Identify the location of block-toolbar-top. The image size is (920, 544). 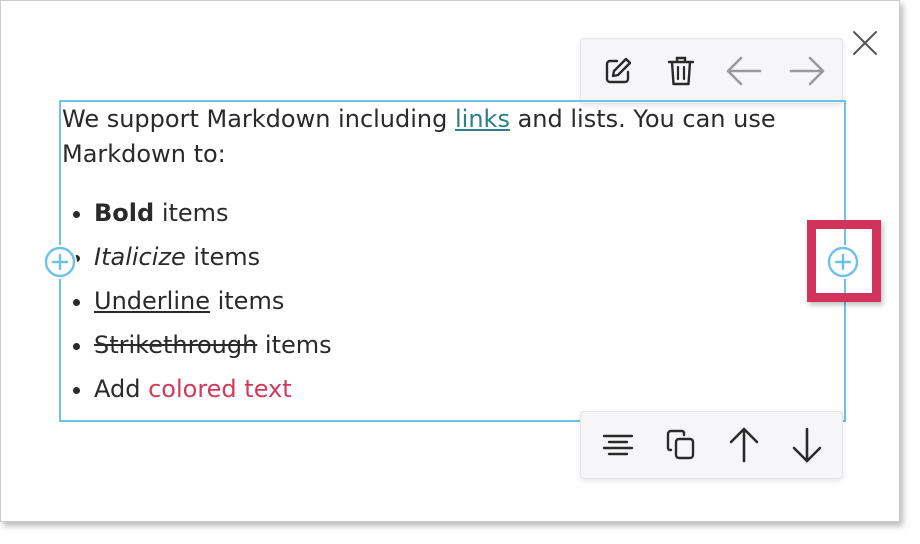
(711, 71).